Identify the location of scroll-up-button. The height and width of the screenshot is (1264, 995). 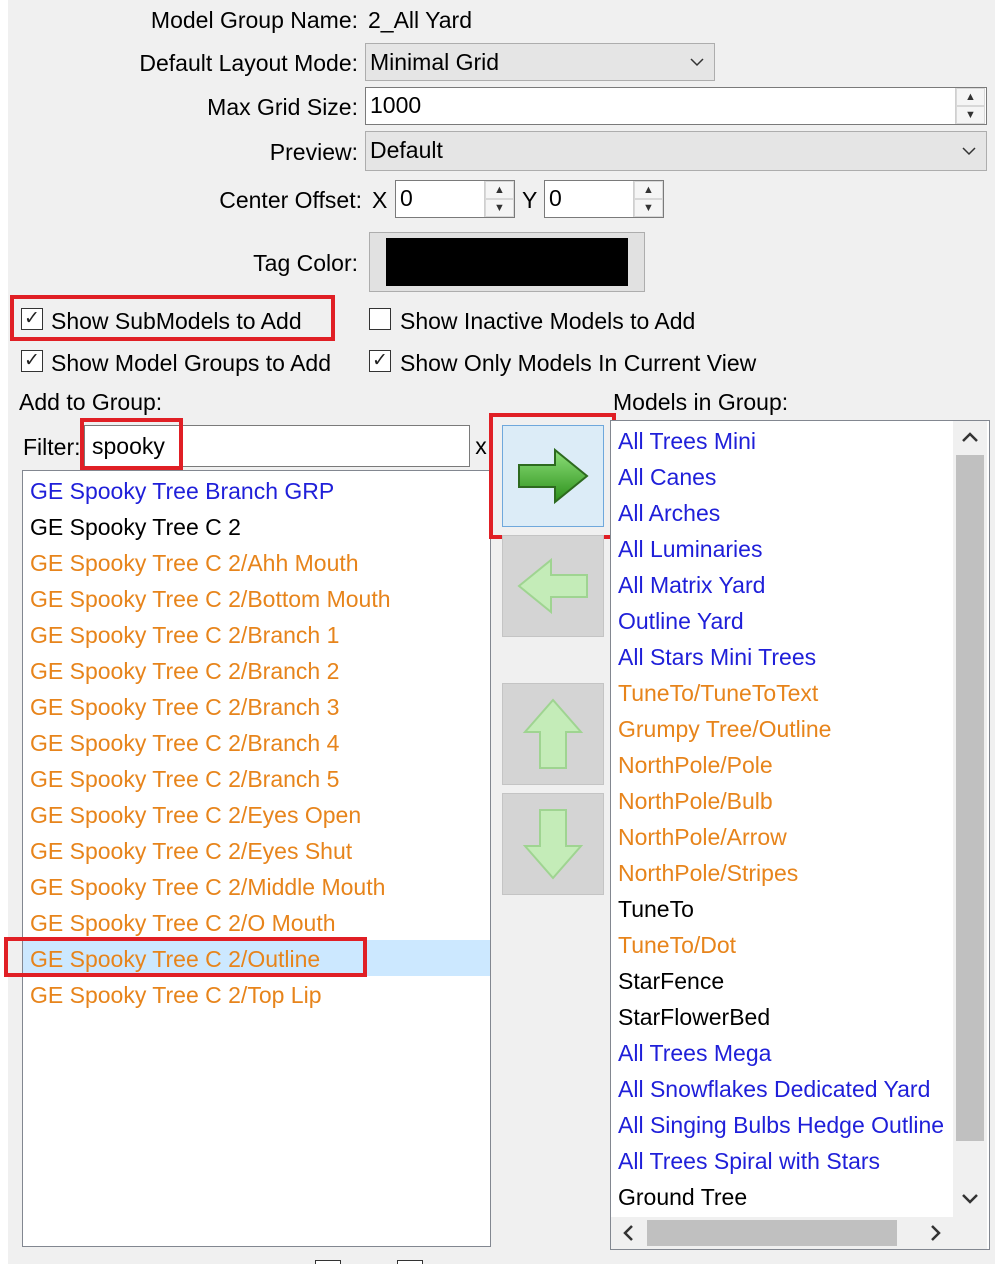
(970, 437).